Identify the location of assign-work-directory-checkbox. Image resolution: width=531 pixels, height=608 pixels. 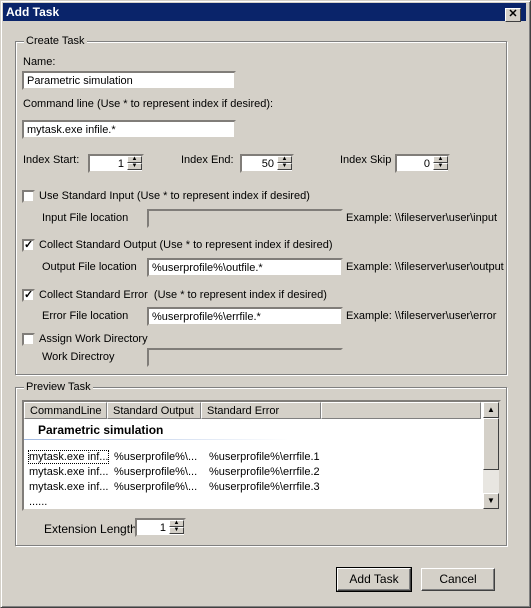
(28, 339).